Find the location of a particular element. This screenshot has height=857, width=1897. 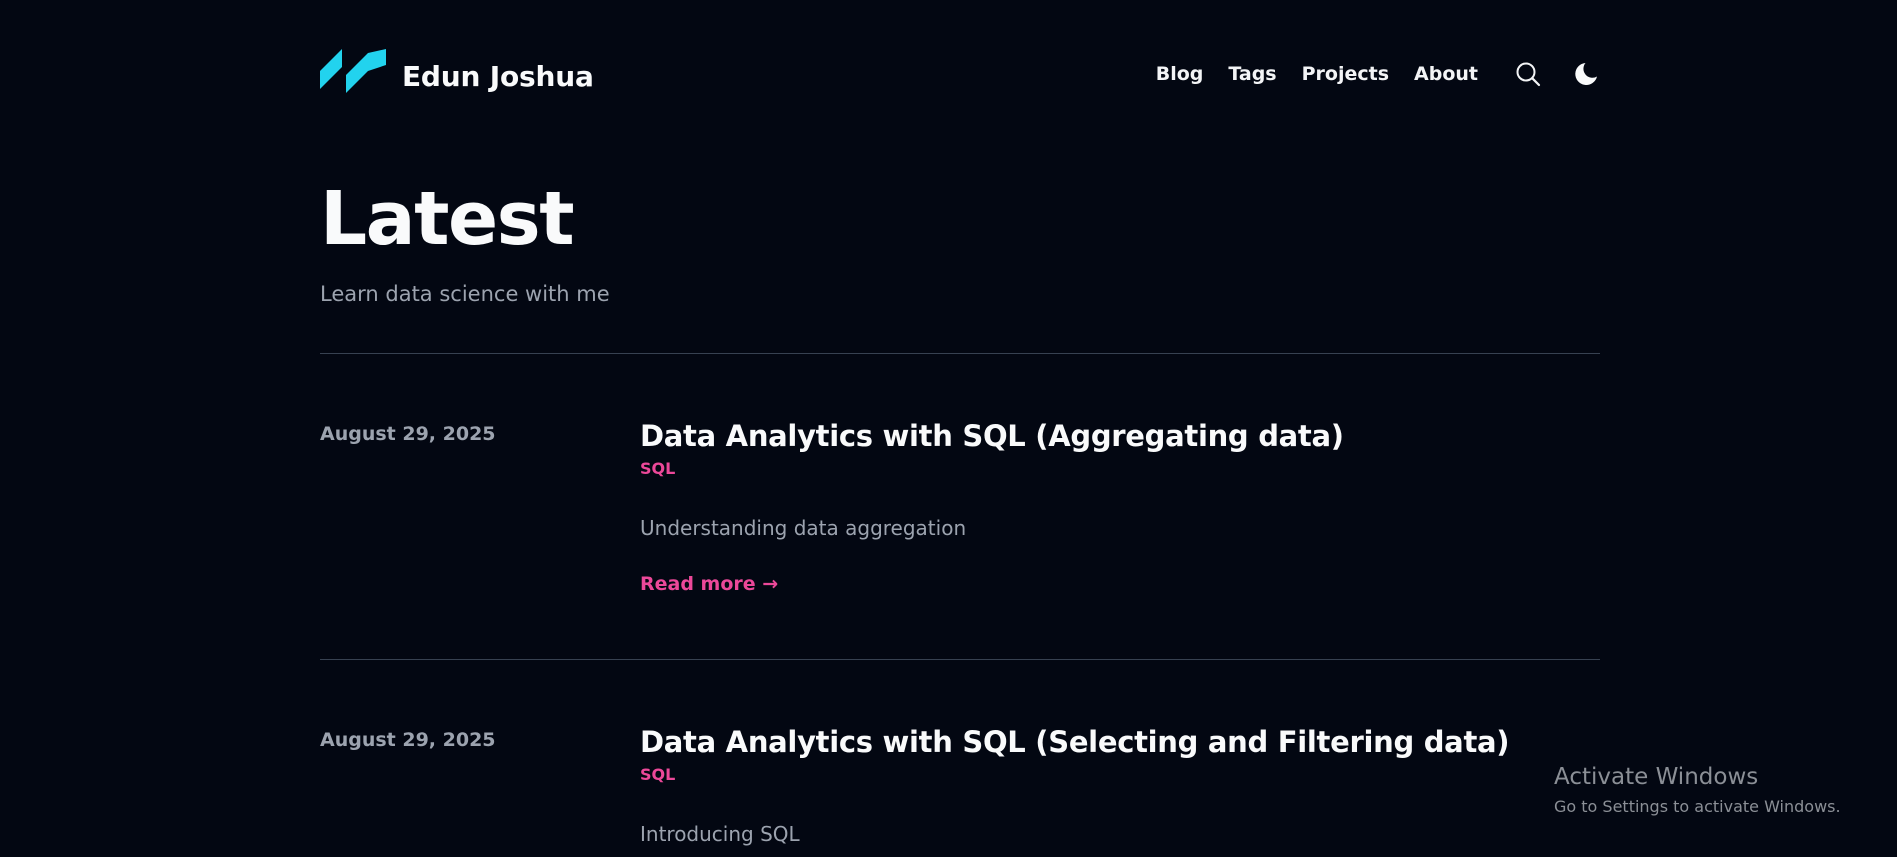

search-icon is located at coordinates (1528, 74).